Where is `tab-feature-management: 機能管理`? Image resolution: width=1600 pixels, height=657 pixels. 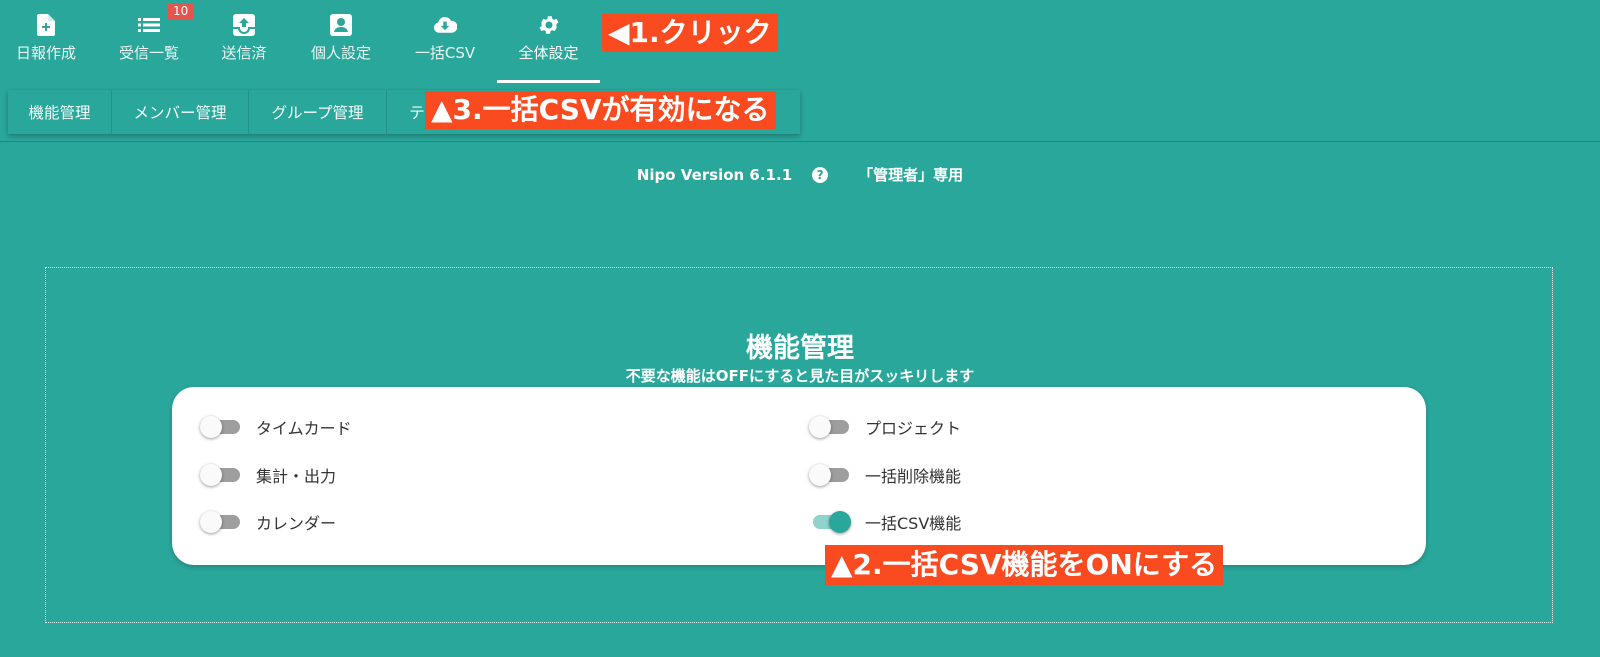
tab-feature-management: 機能管理 is located at coordinates (60, 112).